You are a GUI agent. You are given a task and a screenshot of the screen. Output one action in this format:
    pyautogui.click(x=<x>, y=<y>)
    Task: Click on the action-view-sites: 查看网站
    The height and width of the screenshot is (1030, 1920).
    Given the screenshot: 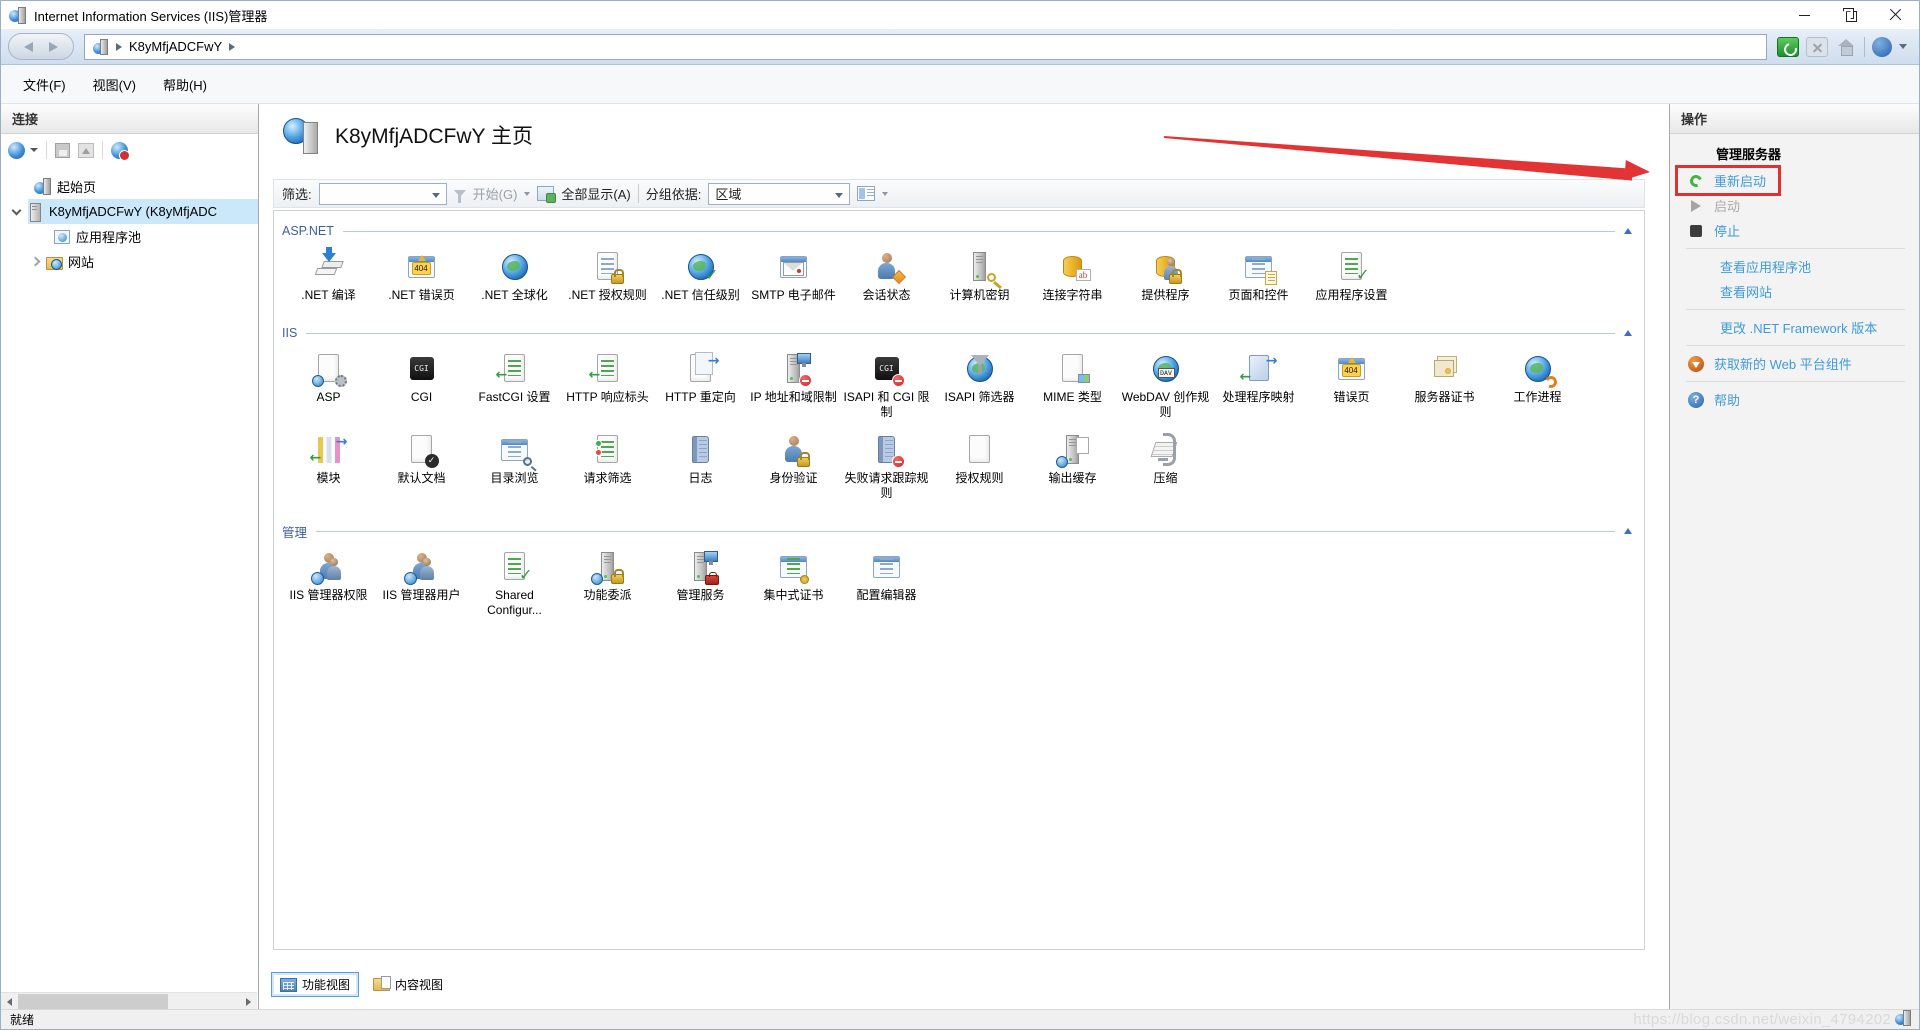 What is the action you would take?
    pyautogui.click(x=1796, y=291)
    